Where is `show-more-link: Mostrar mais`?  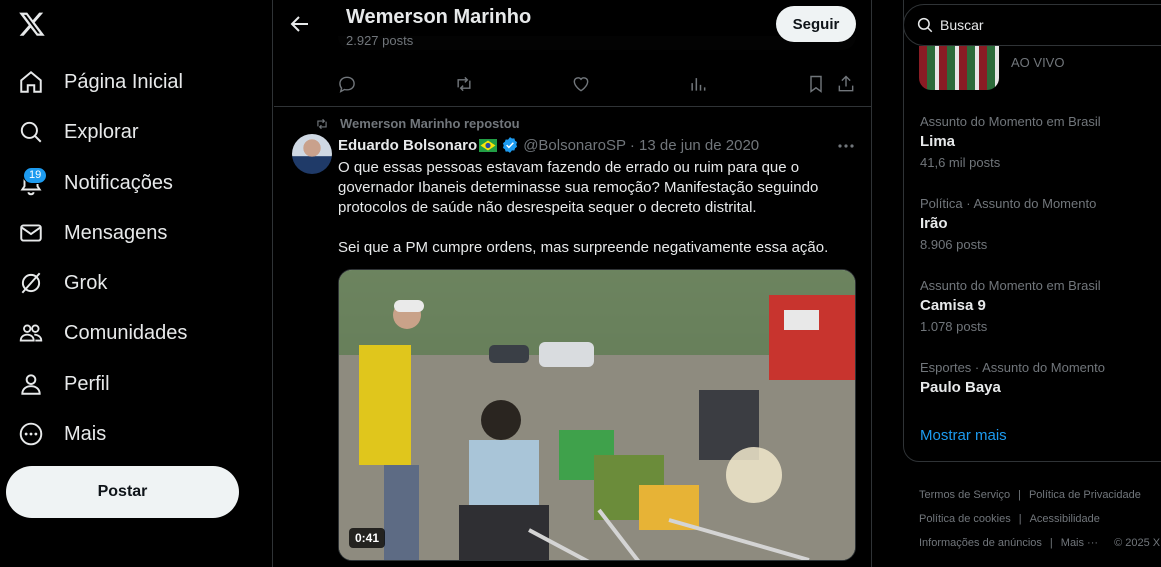 show-more-link: Mostrar mais is located at coordinates (963, 435).